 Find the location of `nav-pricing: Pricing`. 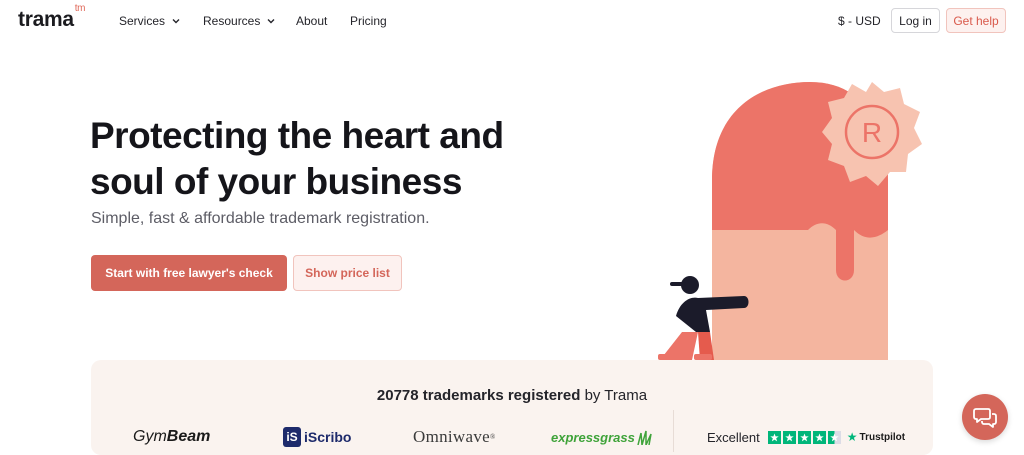

nav-pricing: Pricing is located at coordinates (368, 21).